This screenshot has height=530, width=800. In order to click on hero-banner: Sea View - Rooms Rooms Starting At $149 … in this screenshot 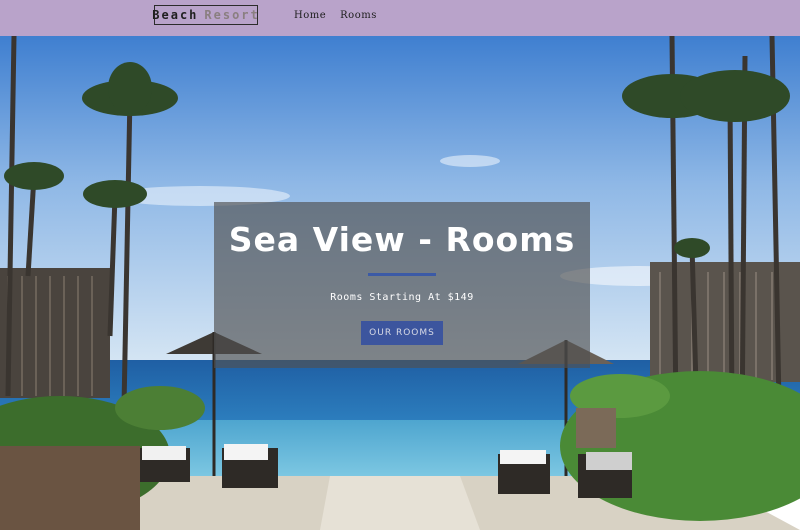, I will do `click(402, 285)`.